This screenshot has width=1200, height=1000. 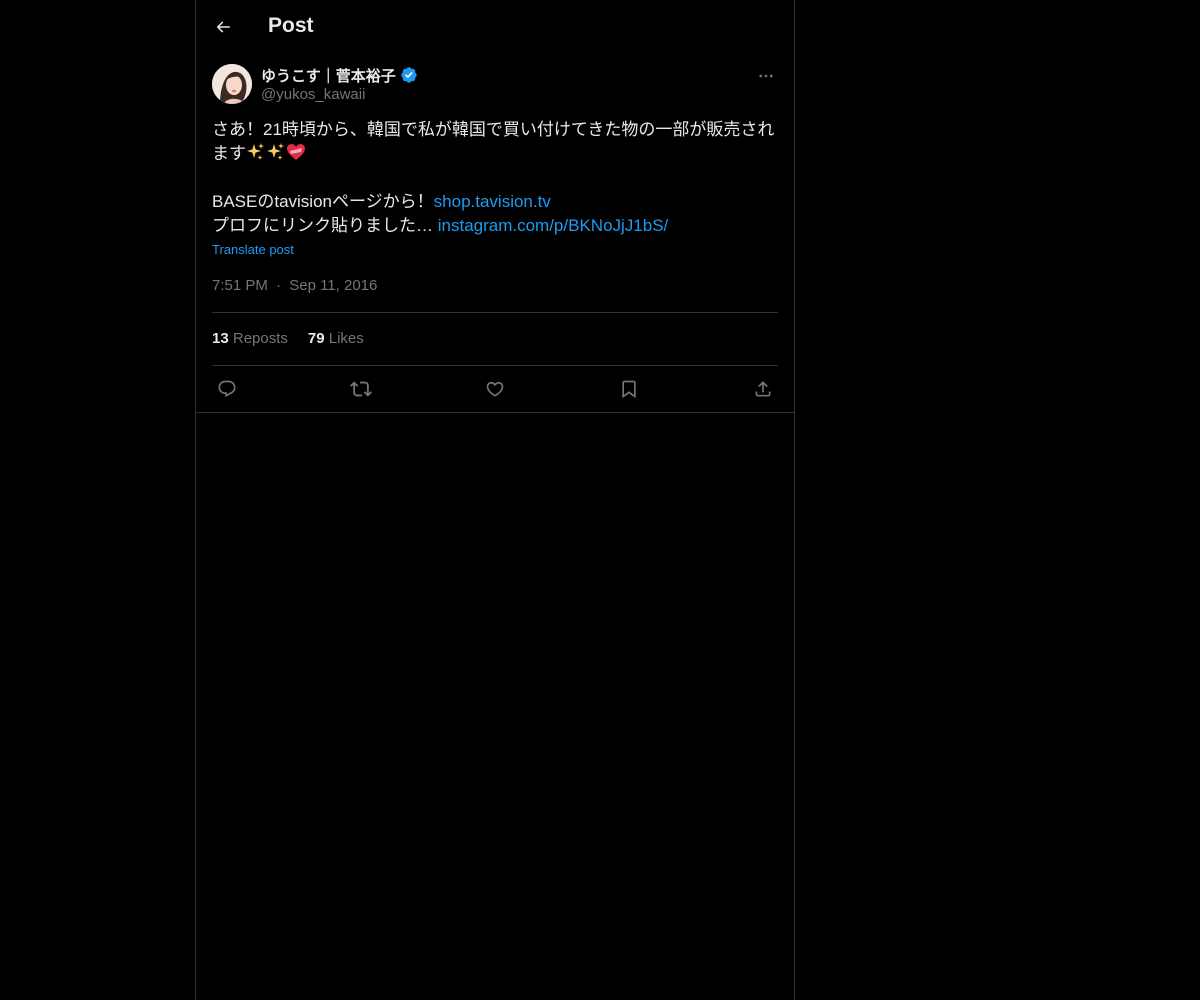 I want to click on shop-link: shop.tavision.tv, so click(x=492, y=201).